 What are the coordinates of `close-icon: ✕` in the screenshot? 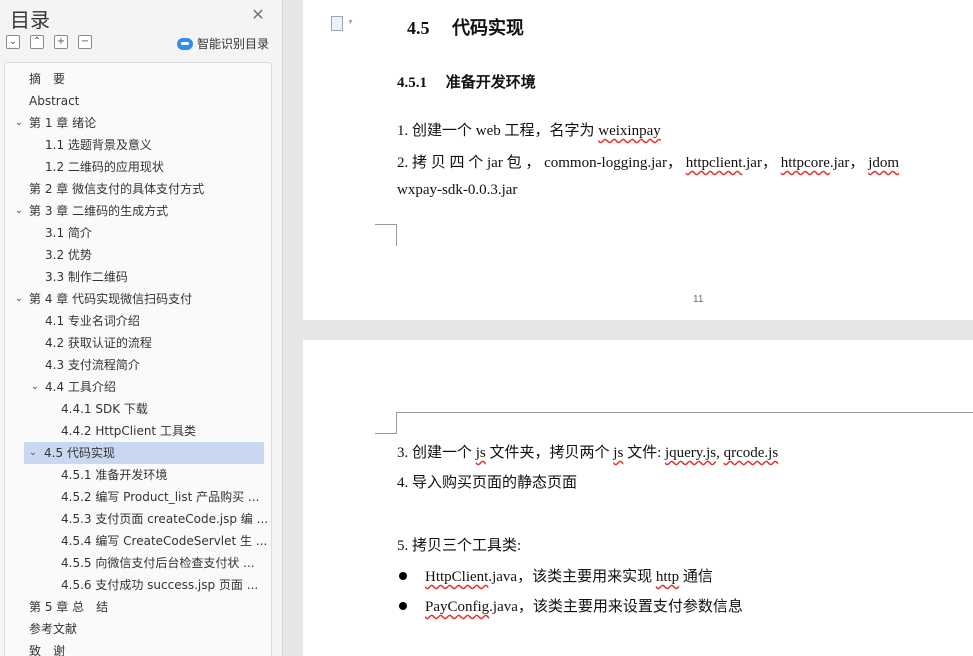 It's located at (258, 15).